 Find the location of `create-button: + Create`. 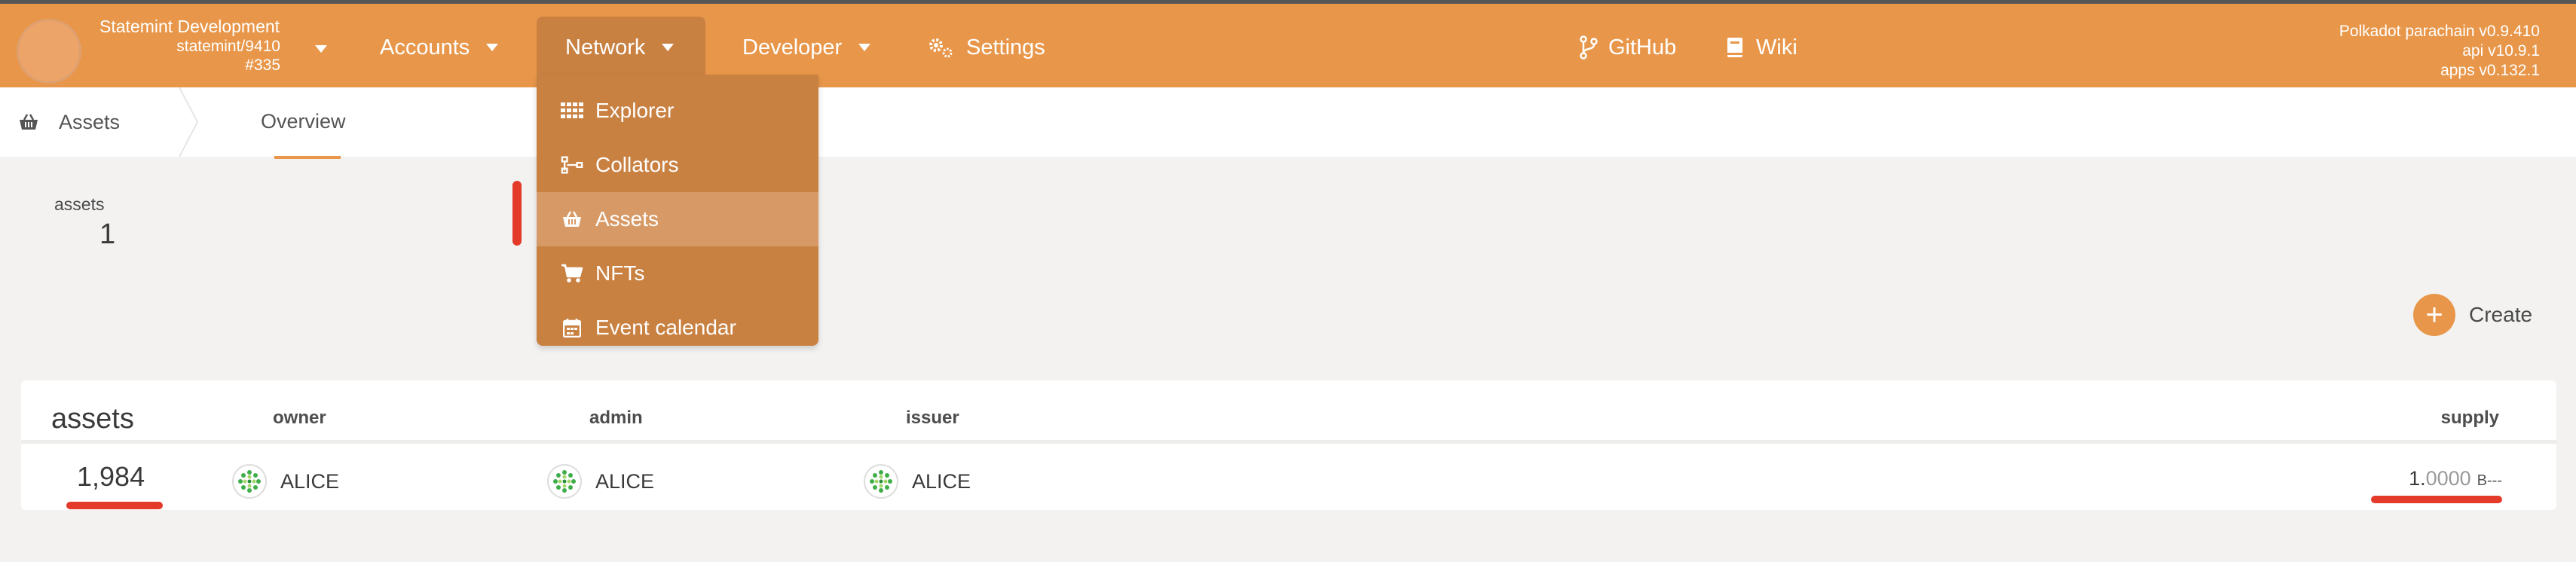

create-button: + Create is located at coordinates (2472, 315).